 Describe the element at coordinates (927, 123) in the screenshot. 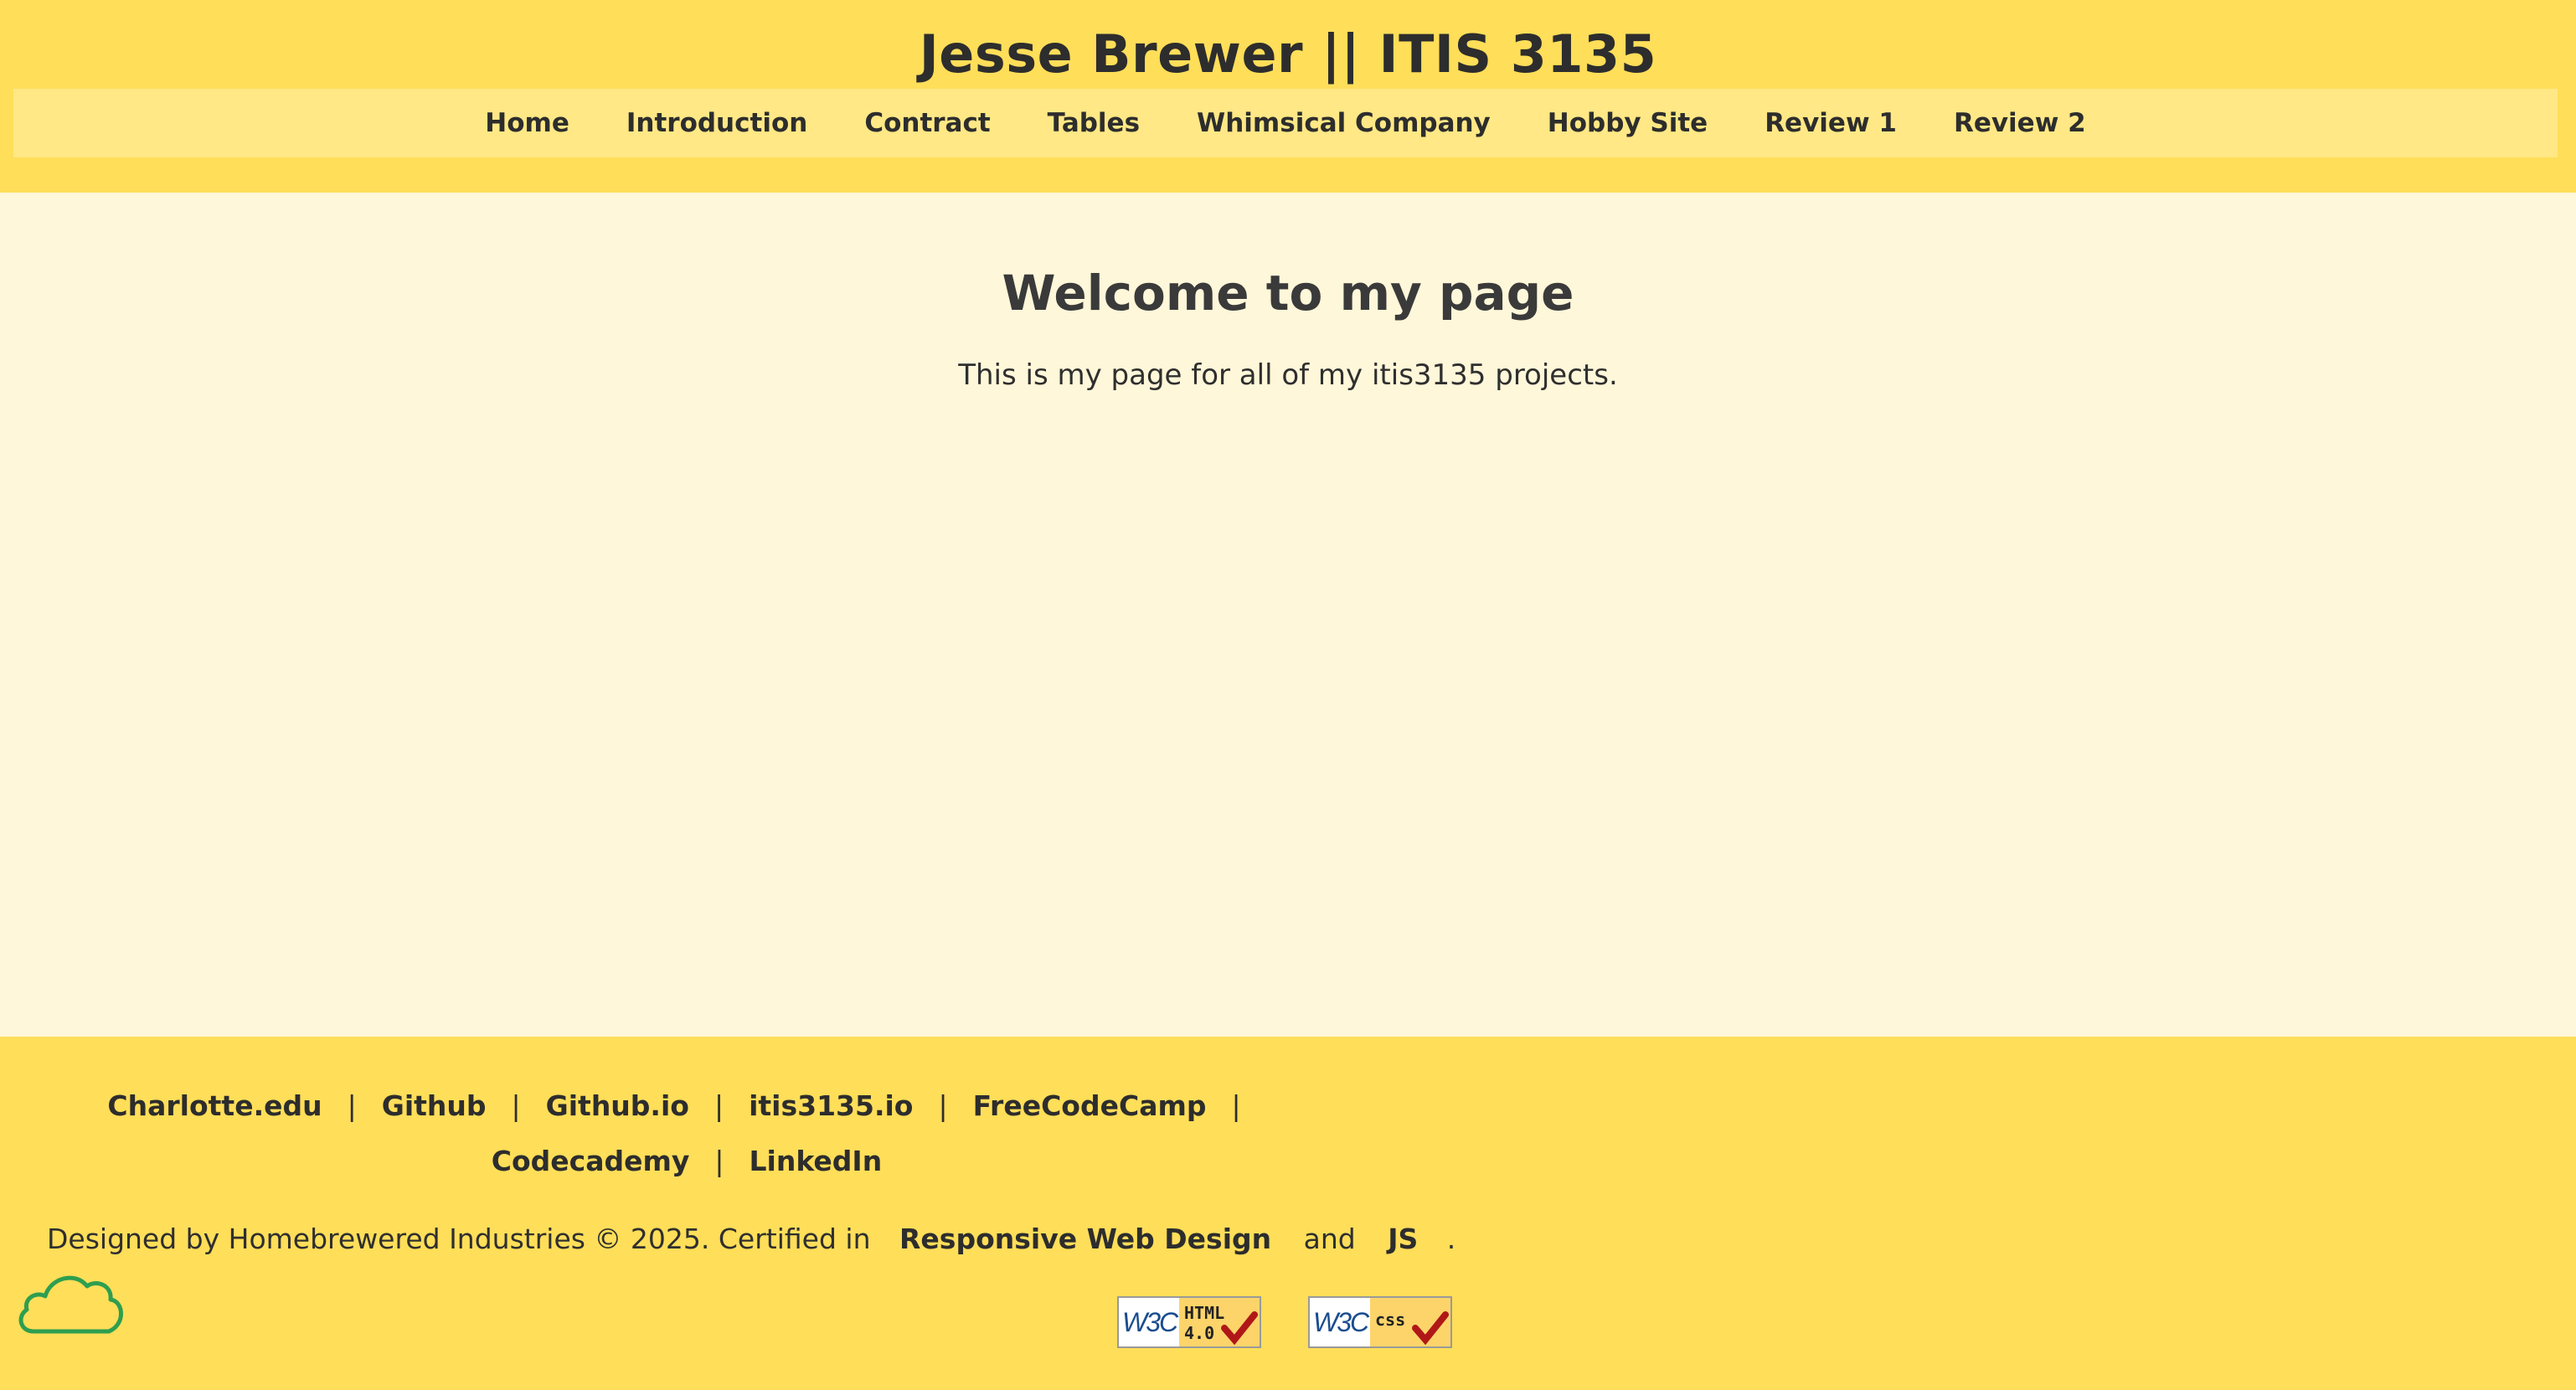

I see `nav-contract: Contract` at that location.